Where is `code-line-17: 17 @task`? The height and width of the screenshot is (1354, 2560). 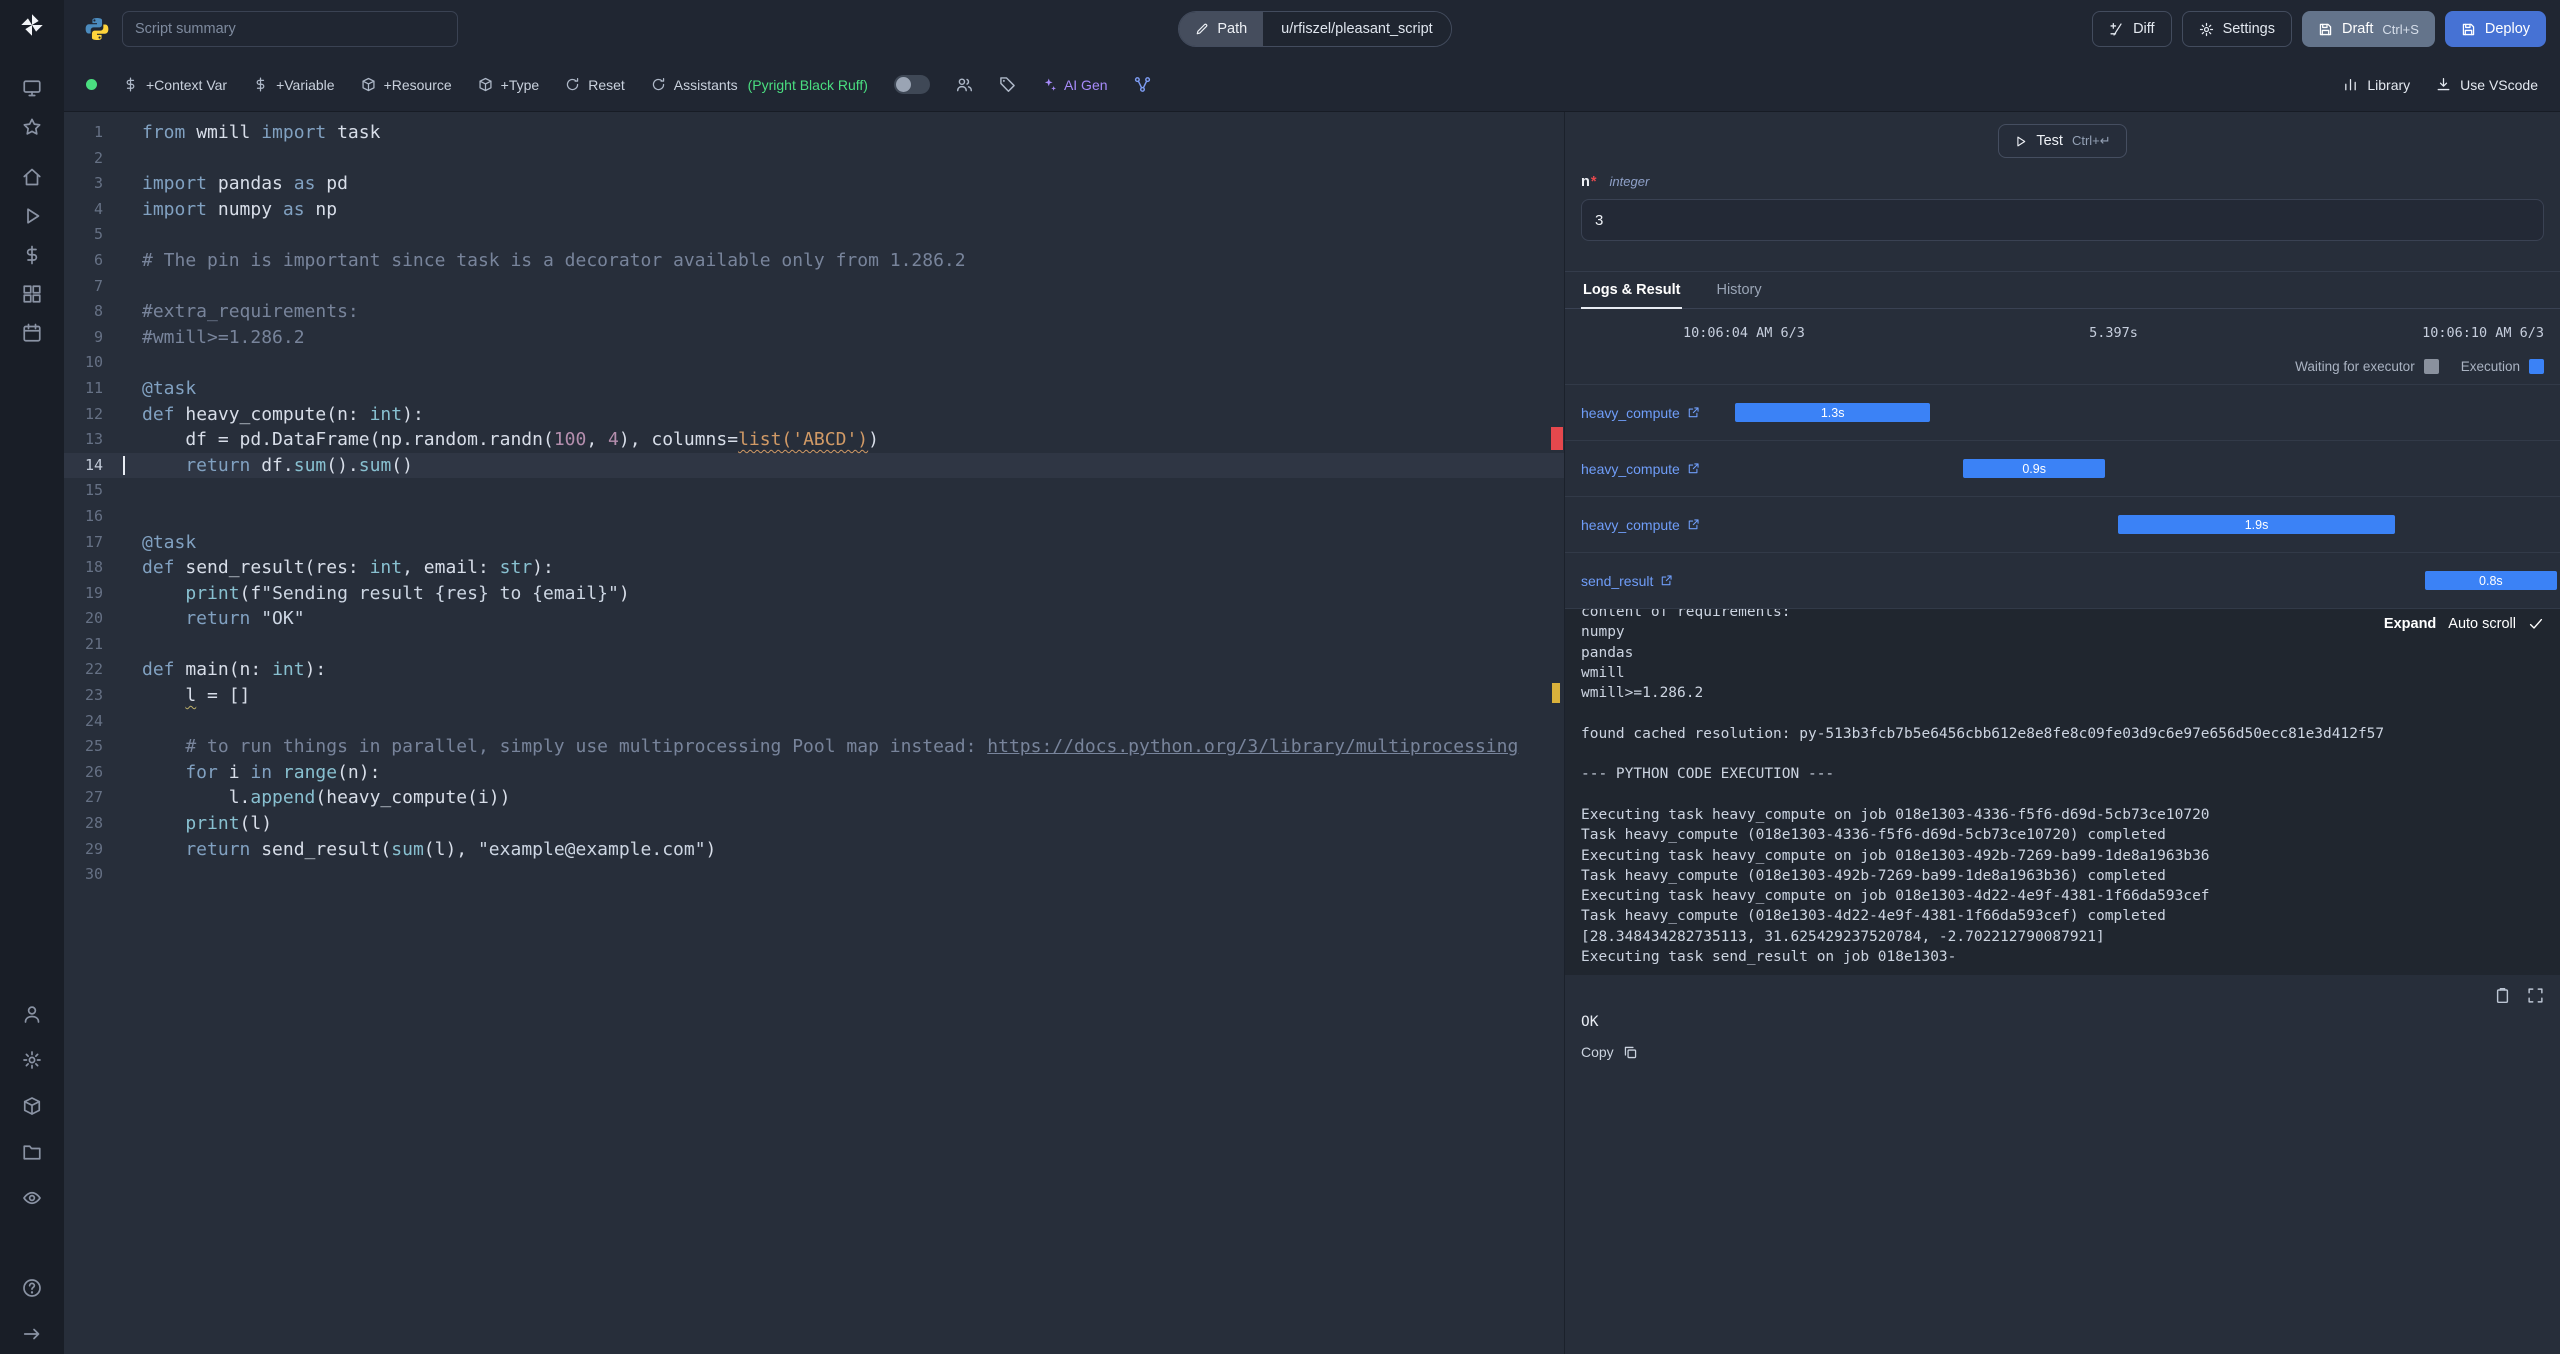
code-line-17: 17 @task is located at coordinates (814, 543).